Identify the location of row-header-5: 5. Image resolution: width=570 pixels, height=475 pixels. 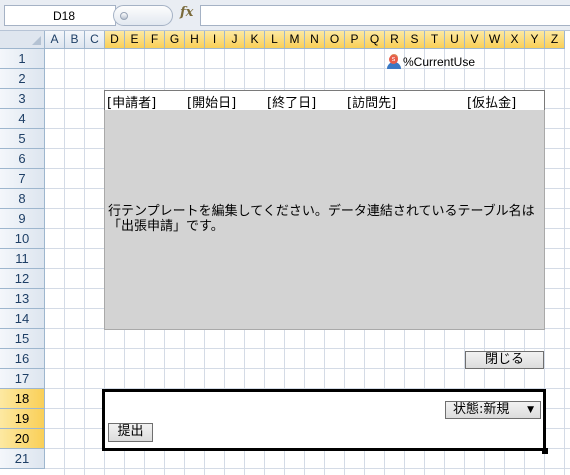
(22, 139).